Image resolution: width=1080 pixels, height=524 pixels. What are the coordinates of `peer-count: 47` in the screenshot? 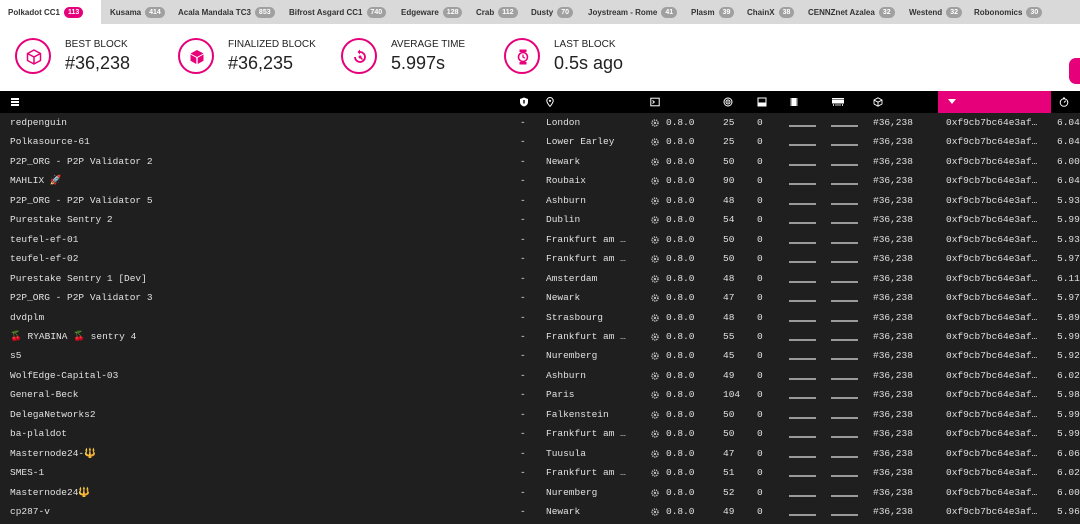 It's located at (729, 453).